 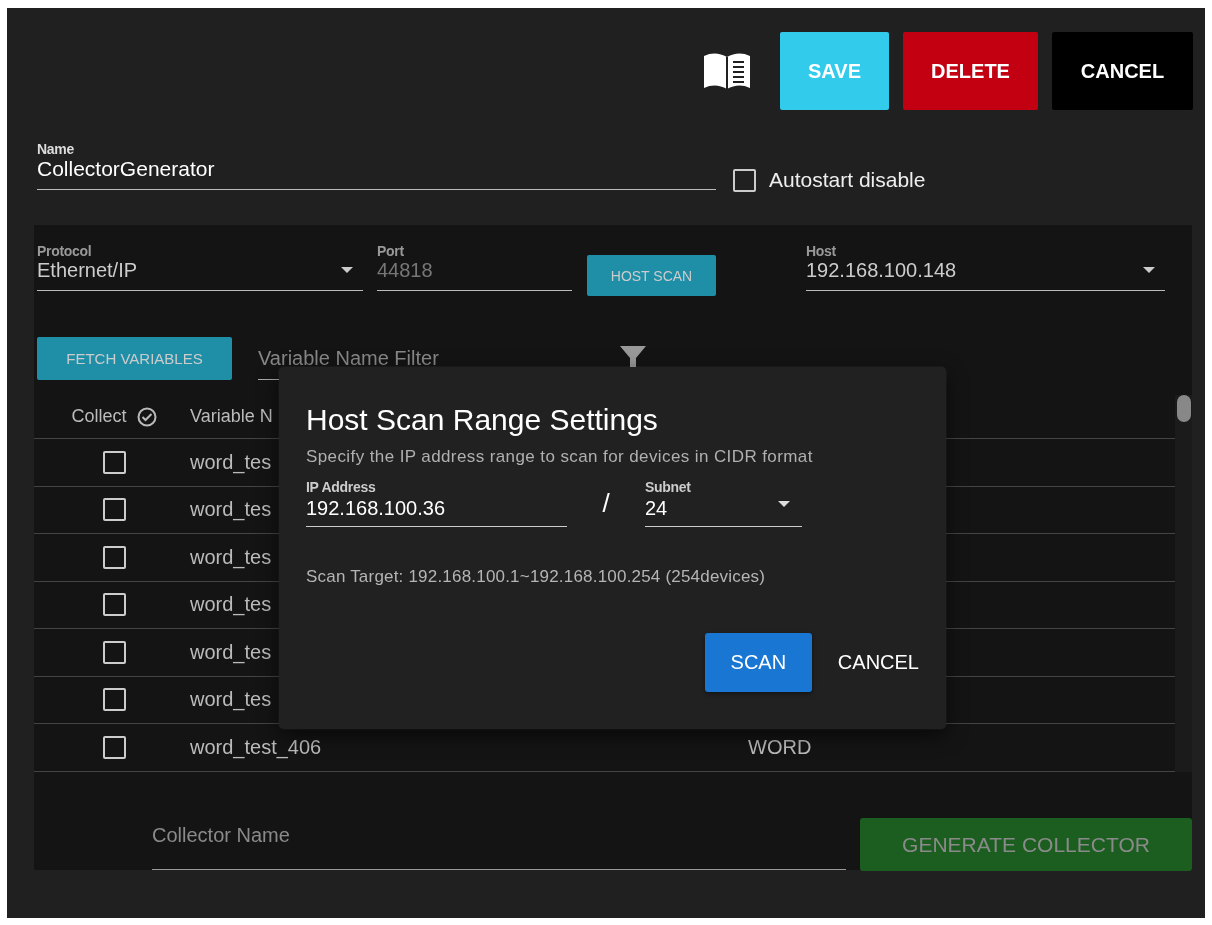 What do you see at coordinates (536, 577) in the screenshot?
I see `scan-target-text: Scan Target: 192.168.100.1~192.168.100.254 (254devices)` at bounding box center [536, 577].